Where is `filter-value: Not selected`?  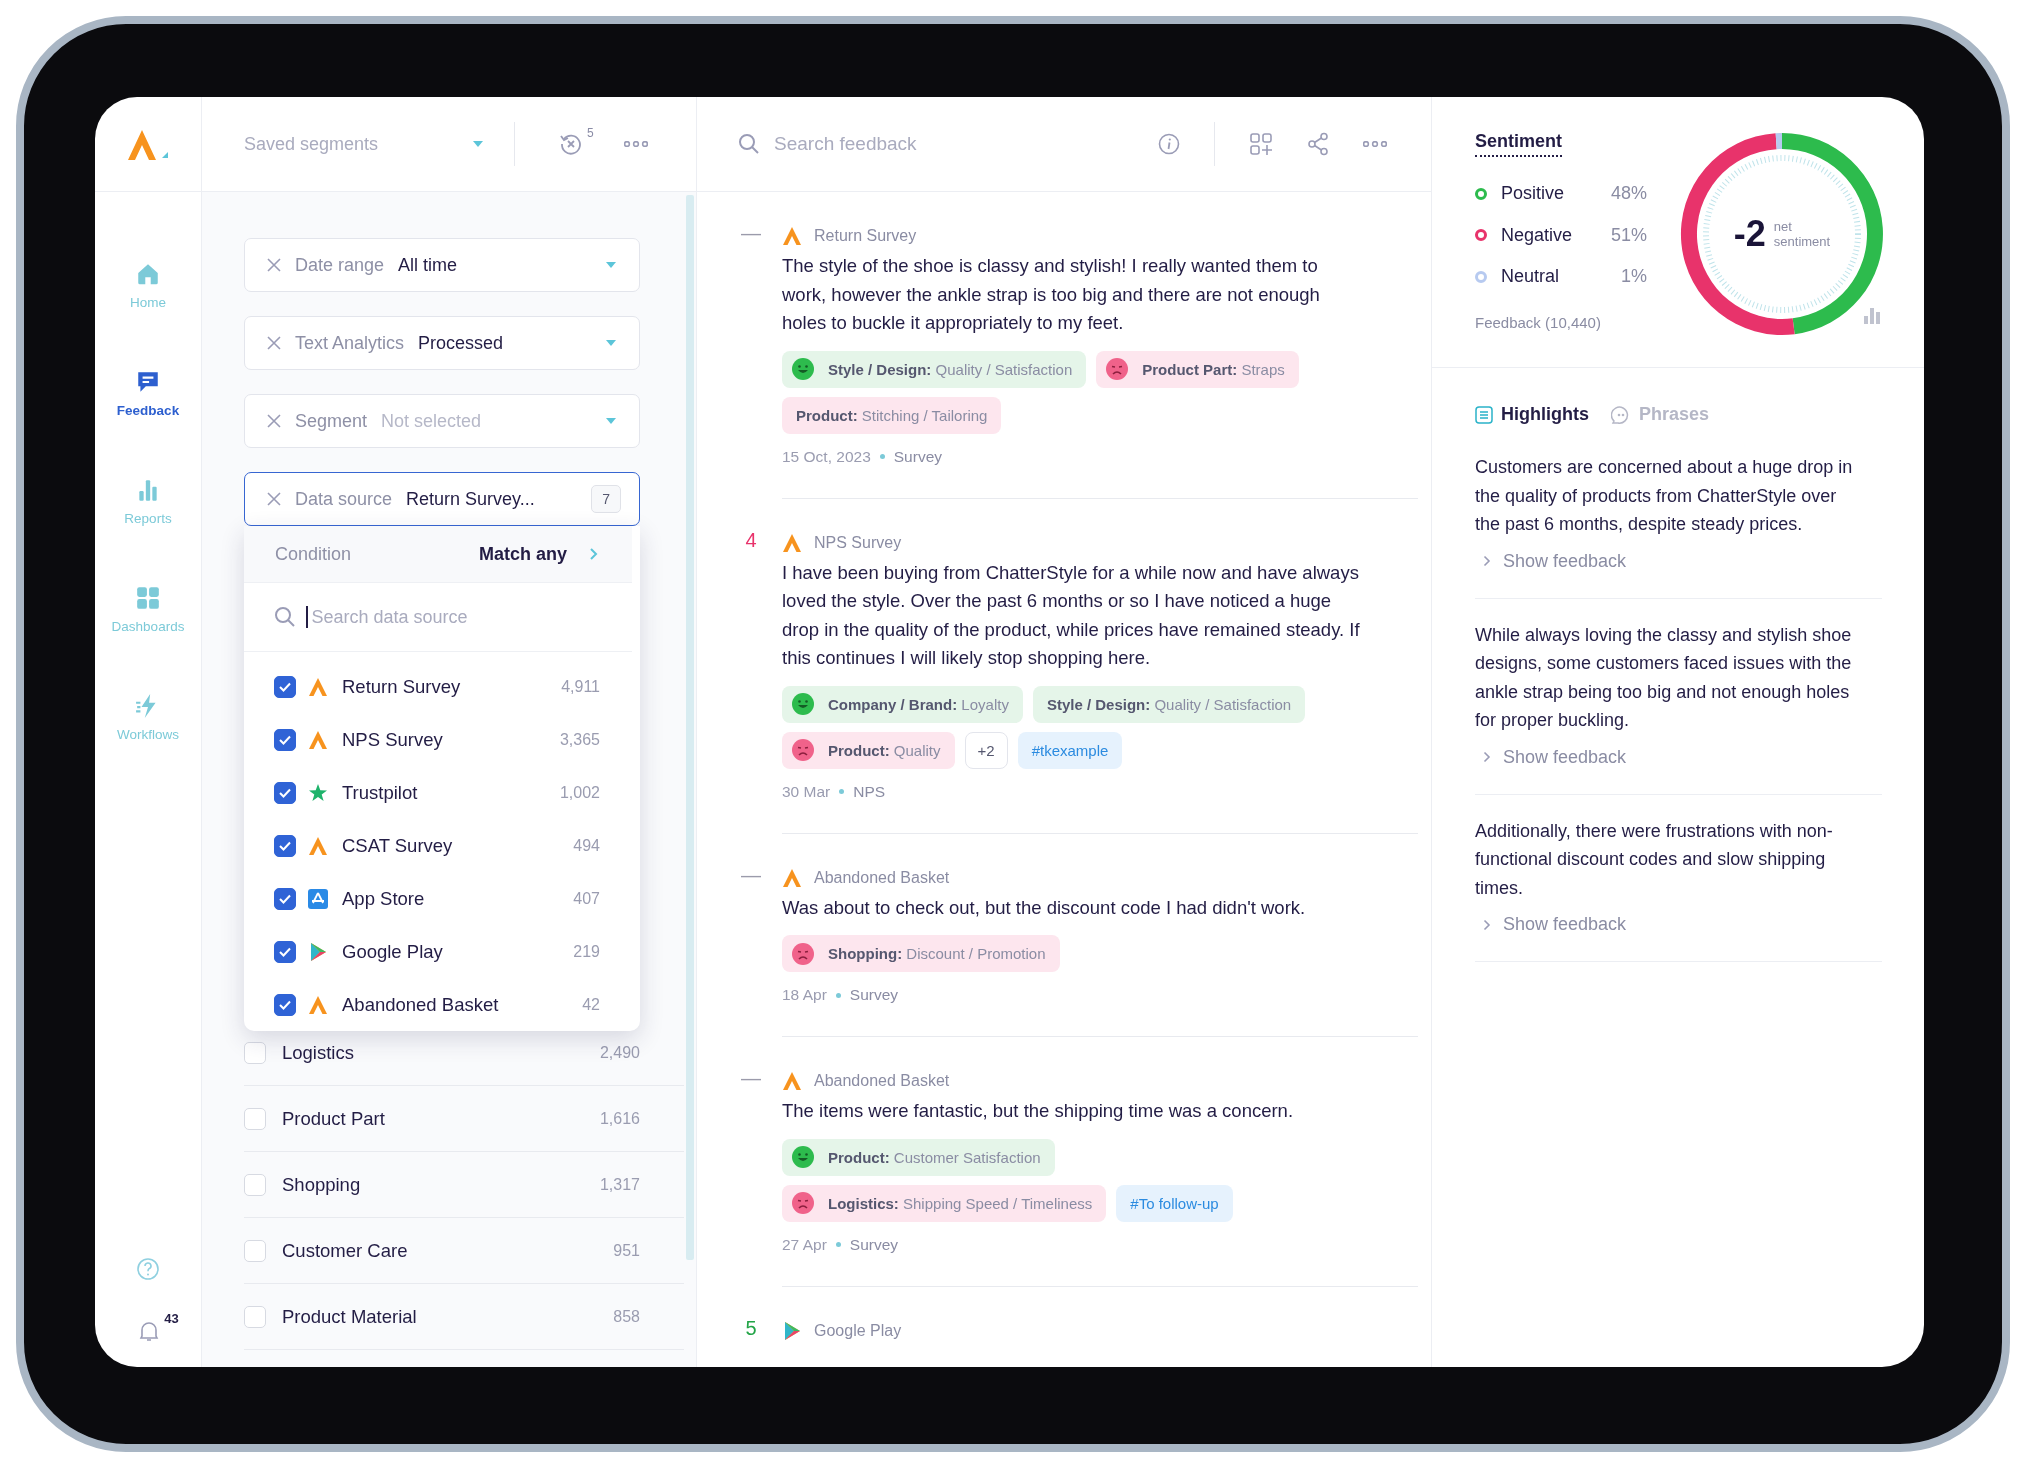 filter-value: Not selected is located at coordinates (431, 421).